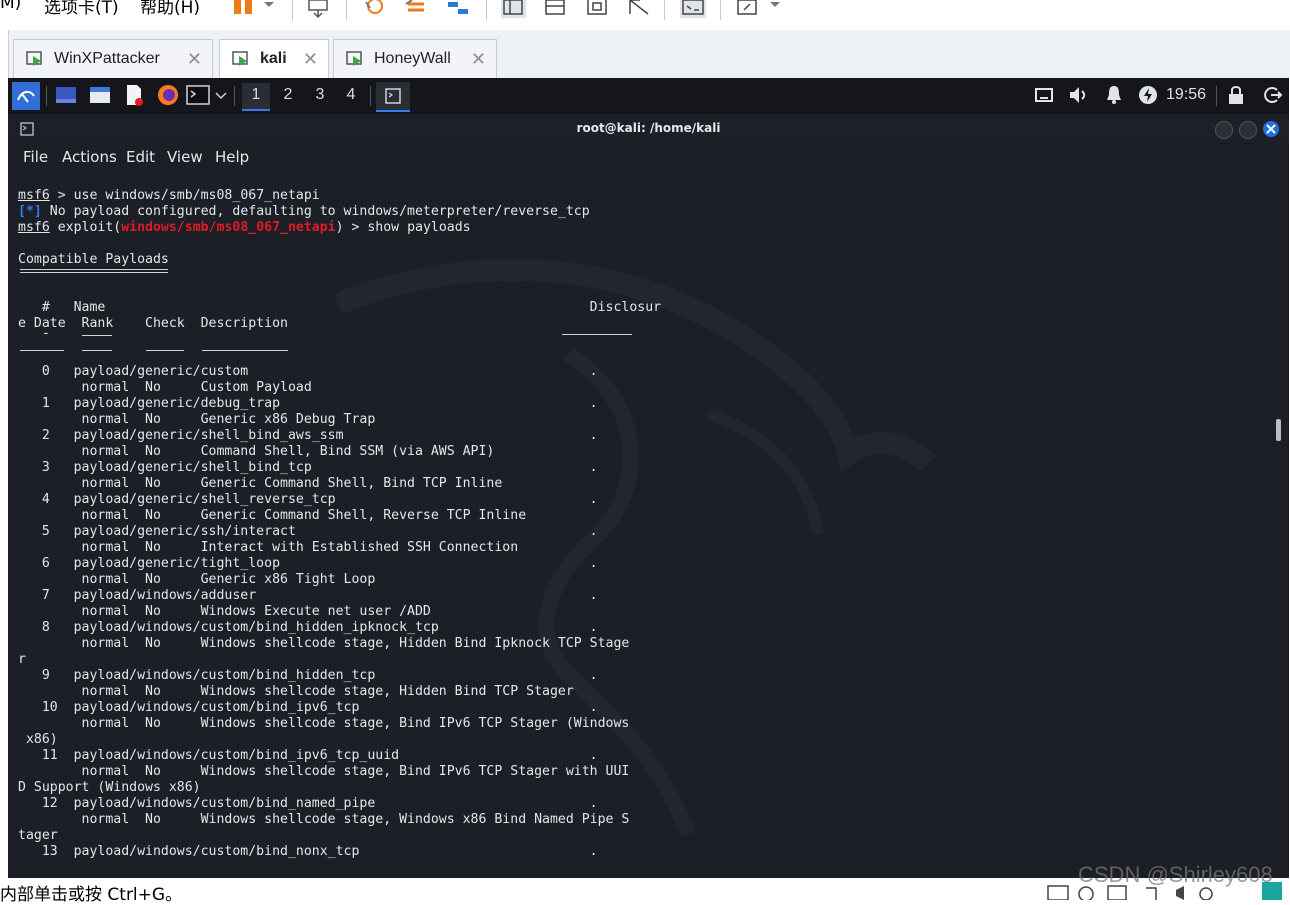  I want to click on maximize-button, so click(1248, 130).